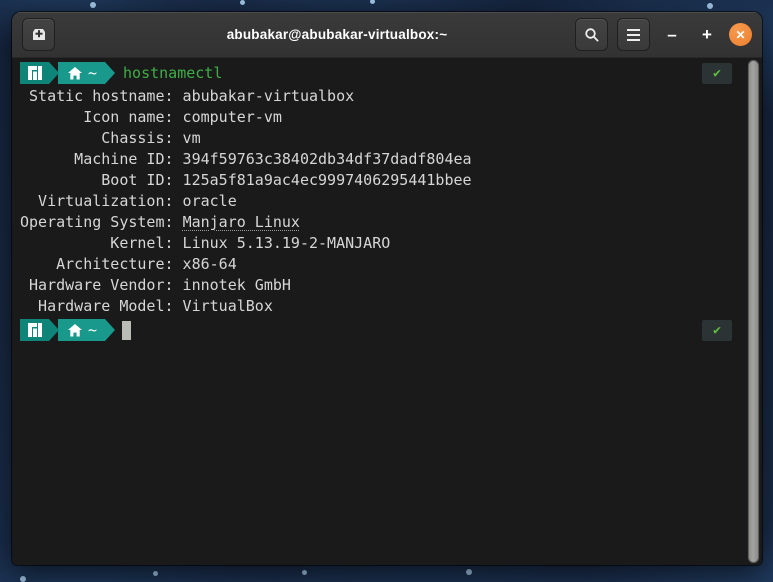  Describe the element at coordinates (110, 138) in the screenshot. I see `output-line: Chassis: vm` at that location.